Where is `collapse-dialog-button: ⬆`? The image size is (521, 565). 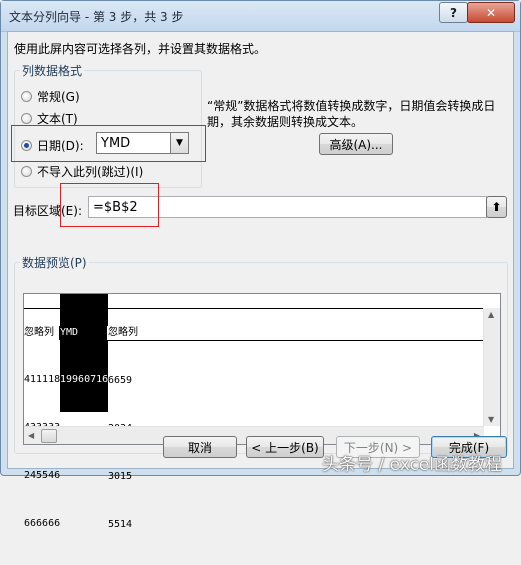
collapse-dialog-button: ⬆ is located at coordinates (496, 207).